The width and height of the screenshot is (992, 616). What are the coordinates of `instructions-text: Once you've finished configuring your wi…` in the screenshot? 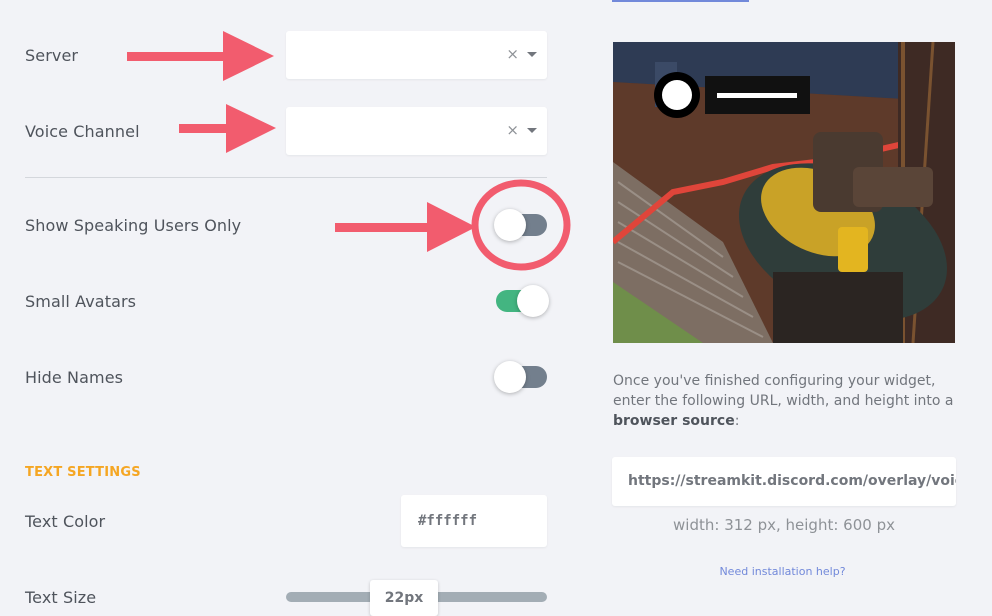 It's located at (785, 401).